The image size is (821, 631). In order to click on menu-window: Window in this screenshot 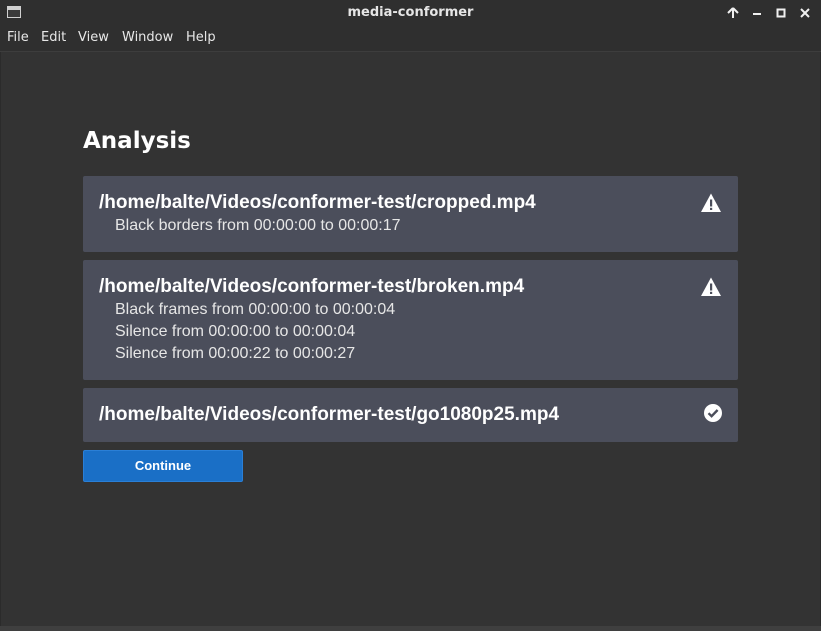, I will do `click(147, 37)`.